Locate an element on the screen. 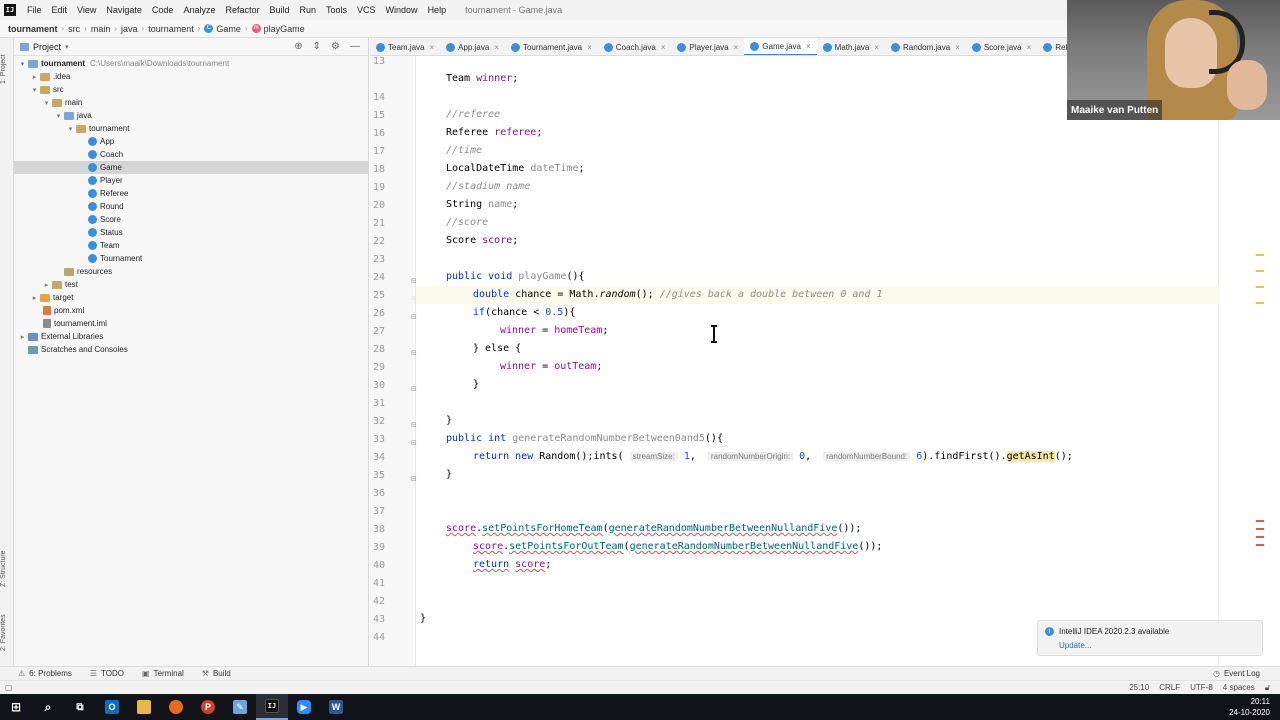 This screenshot has height=720, width=1280. breadcrumb-project: tournament is located at coordinates (33, 29).